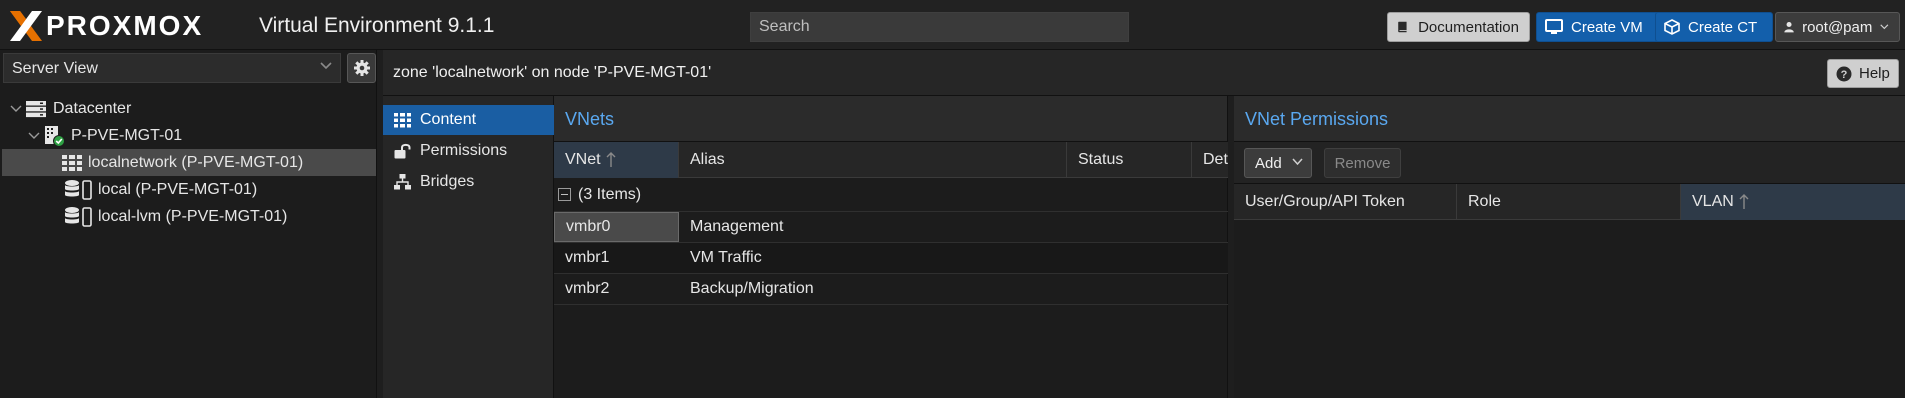 This screenshot has height=398, width=1905. I want to click on help-button: ? Help, so click(1863, 73).